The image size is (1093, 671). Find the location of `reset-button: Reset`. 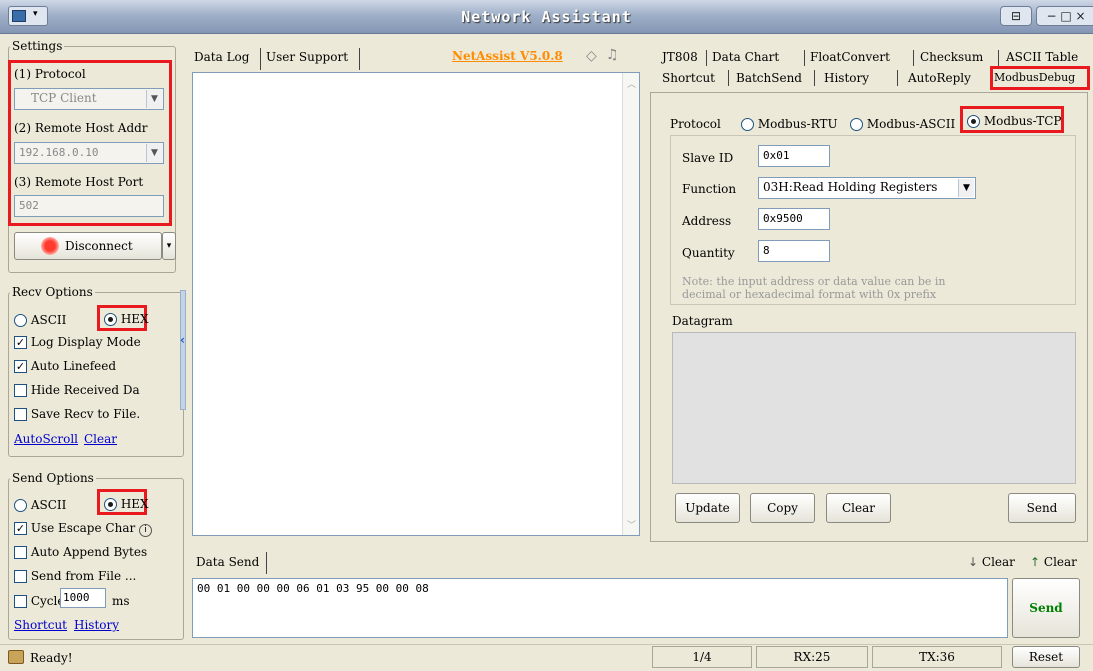

reset-button: Reset is located at coordinates (1046, 657).